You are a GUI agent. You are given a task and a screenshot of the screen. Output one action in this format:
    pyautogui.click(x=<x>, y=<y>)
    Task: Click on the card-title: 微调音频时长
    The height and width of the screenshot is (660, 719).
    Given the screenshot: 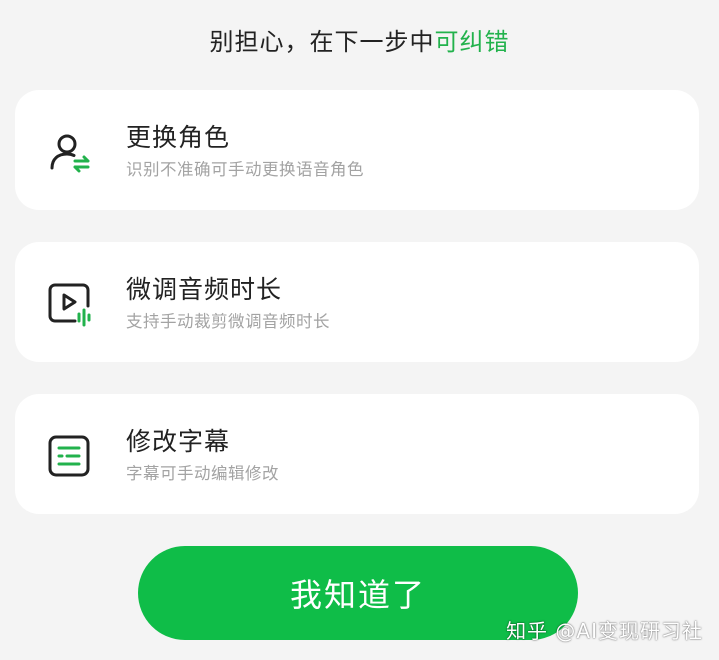 What is the action you would take?
    pyautogui.click(x=204, y=289)
    